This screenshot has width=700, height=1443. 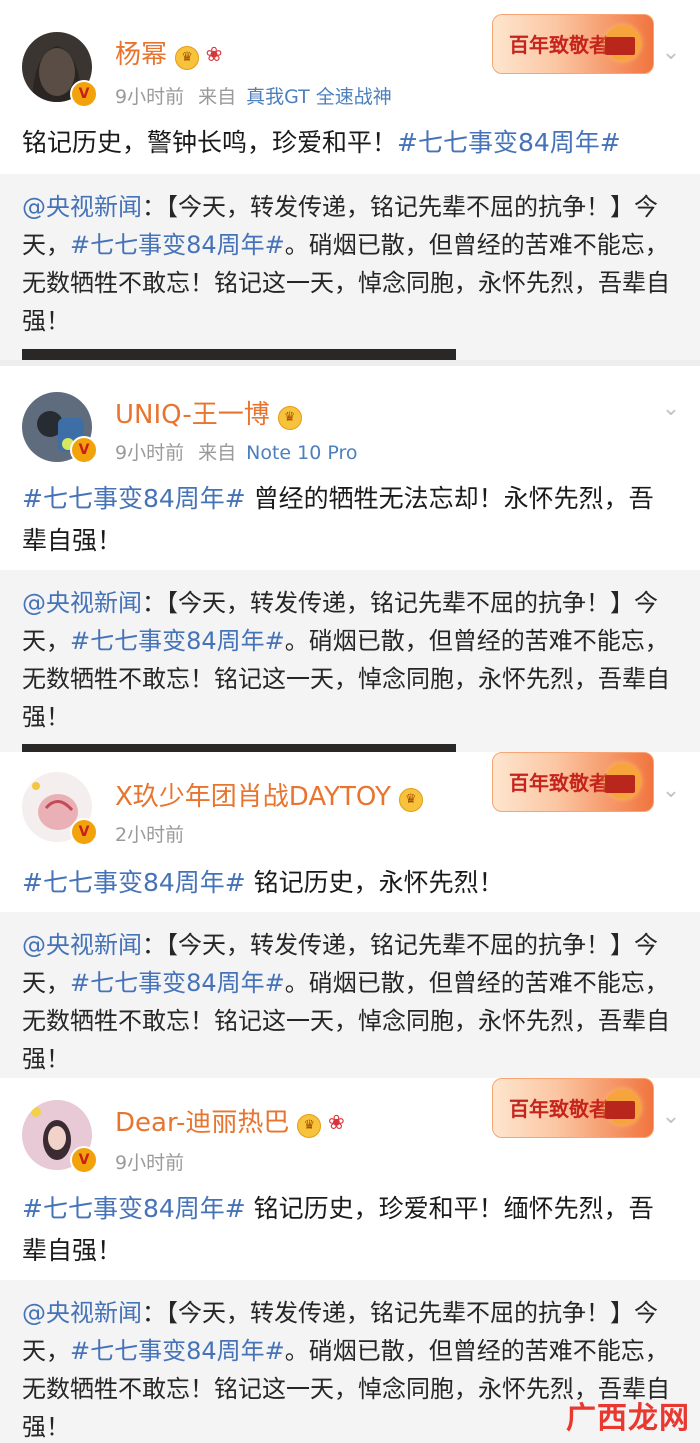 I want to click on post-text: 铭记历史，警钟长鸣，珍爱和平！#七七事变84周年#, so click(x=347, y=143).